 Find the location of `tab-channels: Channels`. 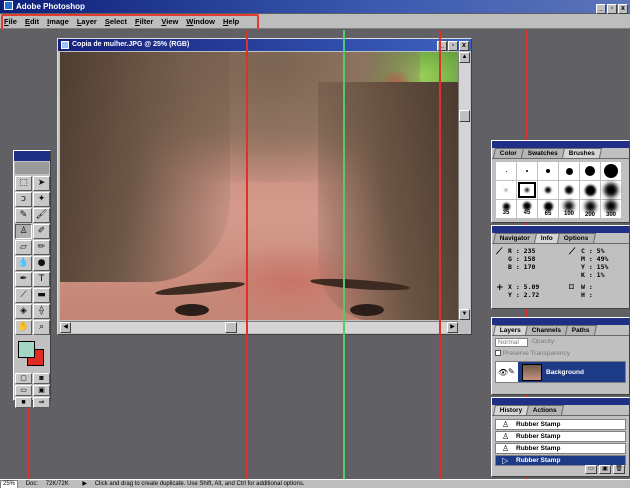

tab-channels: Channels is located at coordinates (546, 330).